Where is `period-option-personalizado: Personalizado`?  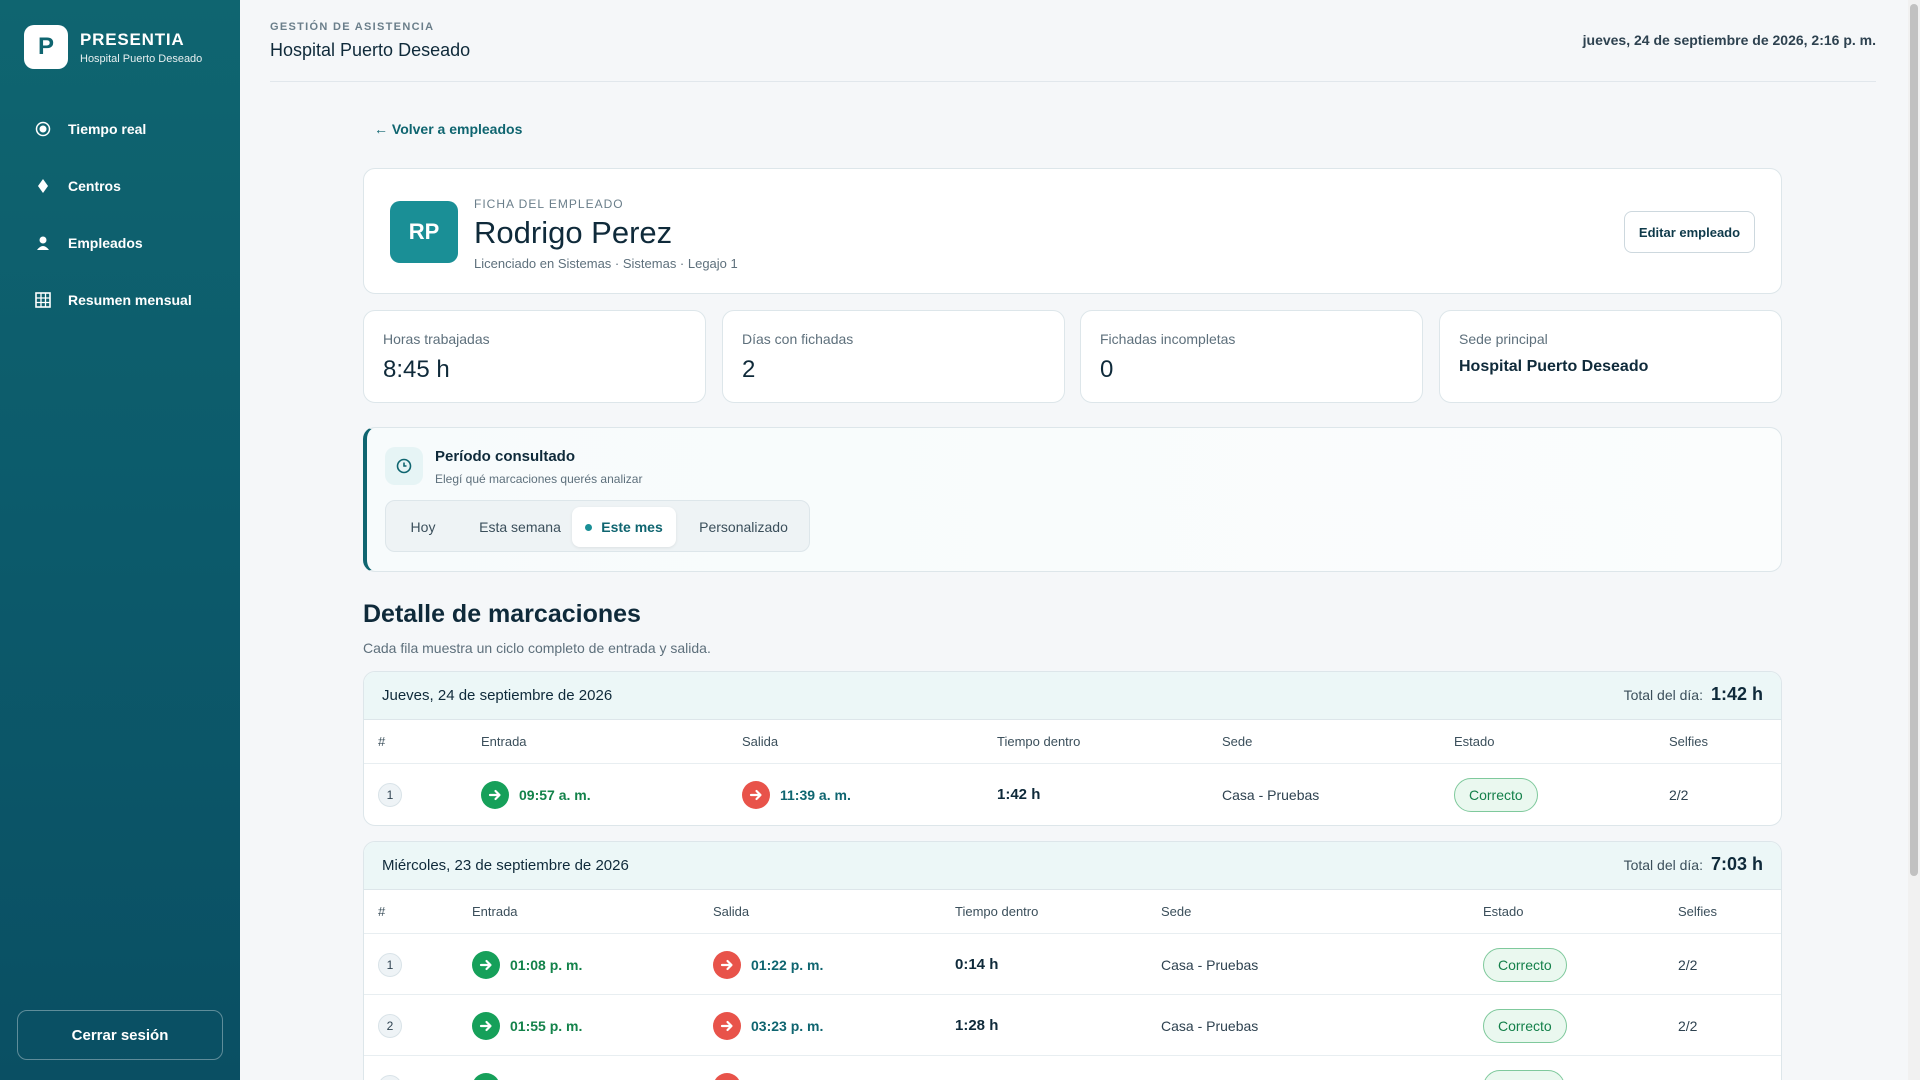 period-option-personalizado: Personalizado is located at coordinates (743, 527).